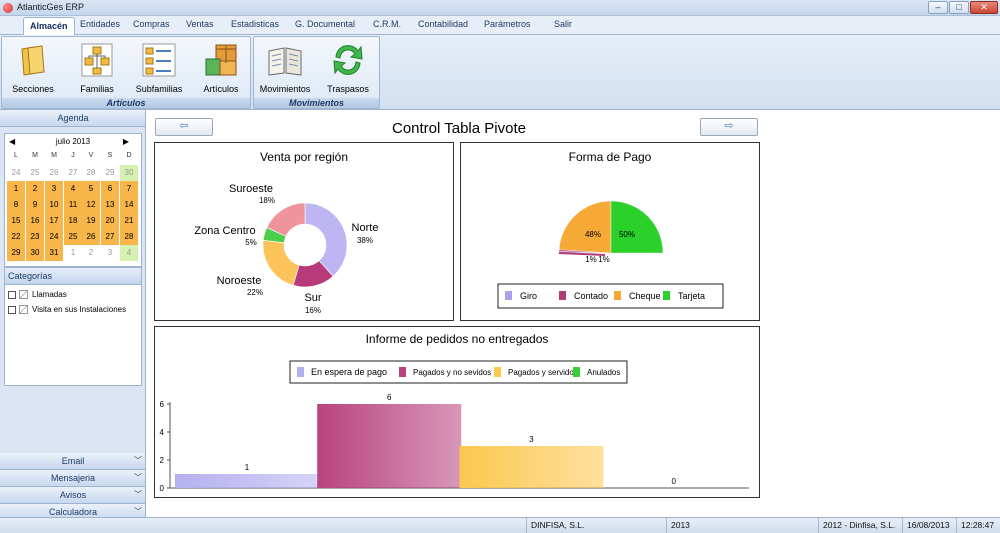  Describe the element at coordinates (54, 253) in the screenshot. I see `calendar-day: 31` at that location.